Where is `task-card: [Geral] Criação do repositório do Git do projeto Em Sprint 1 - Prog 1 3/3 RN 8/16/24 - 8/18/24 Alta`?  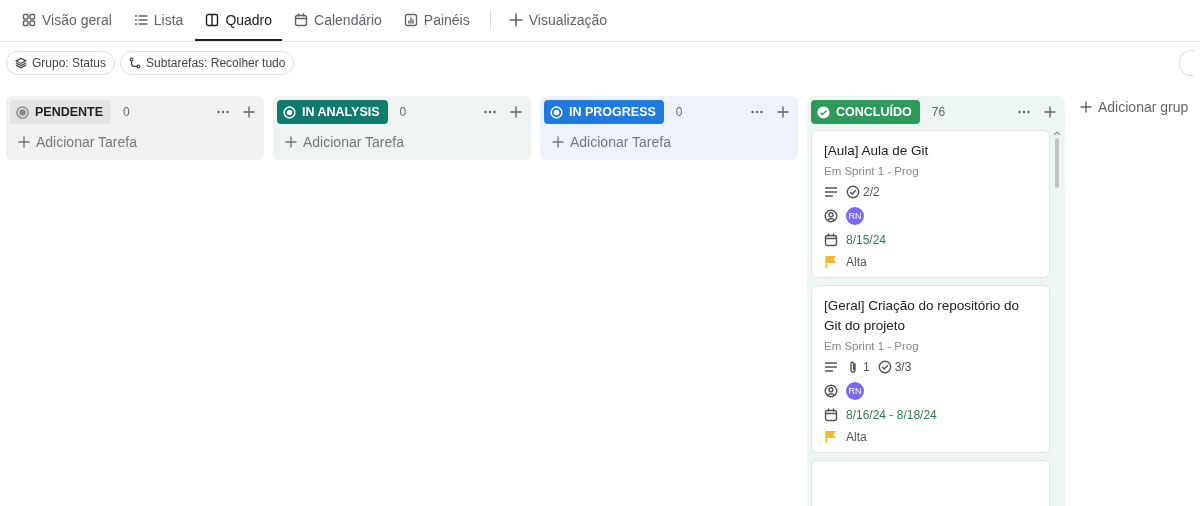 task-card: [Geral] Criação do repositório do Git do projeto Em Sprint 1 - Prog 1 3/3 RN 8/16/24 - 8/18/24 Alta is located at coordinates (930, 369).